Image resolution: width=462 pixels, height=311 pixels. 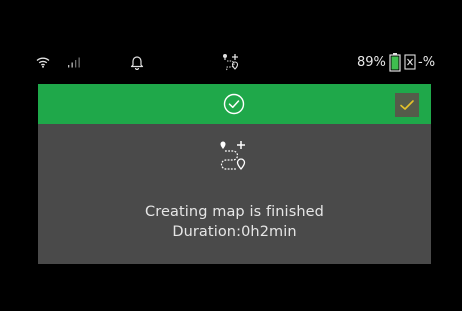 I want to click on dialog-header, so click(x=234, y=104).